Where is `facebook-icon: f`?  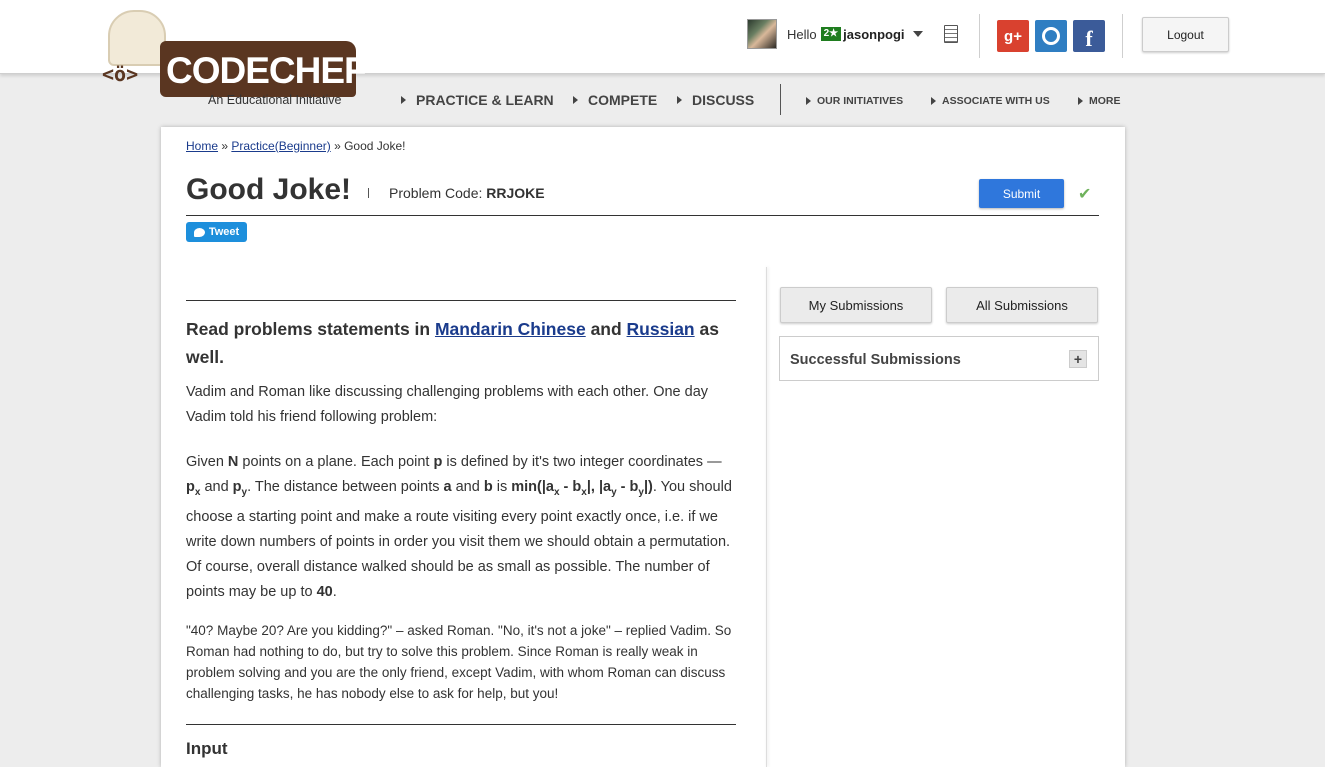
facebook-icon: f is located at coordinates (1089, 36).